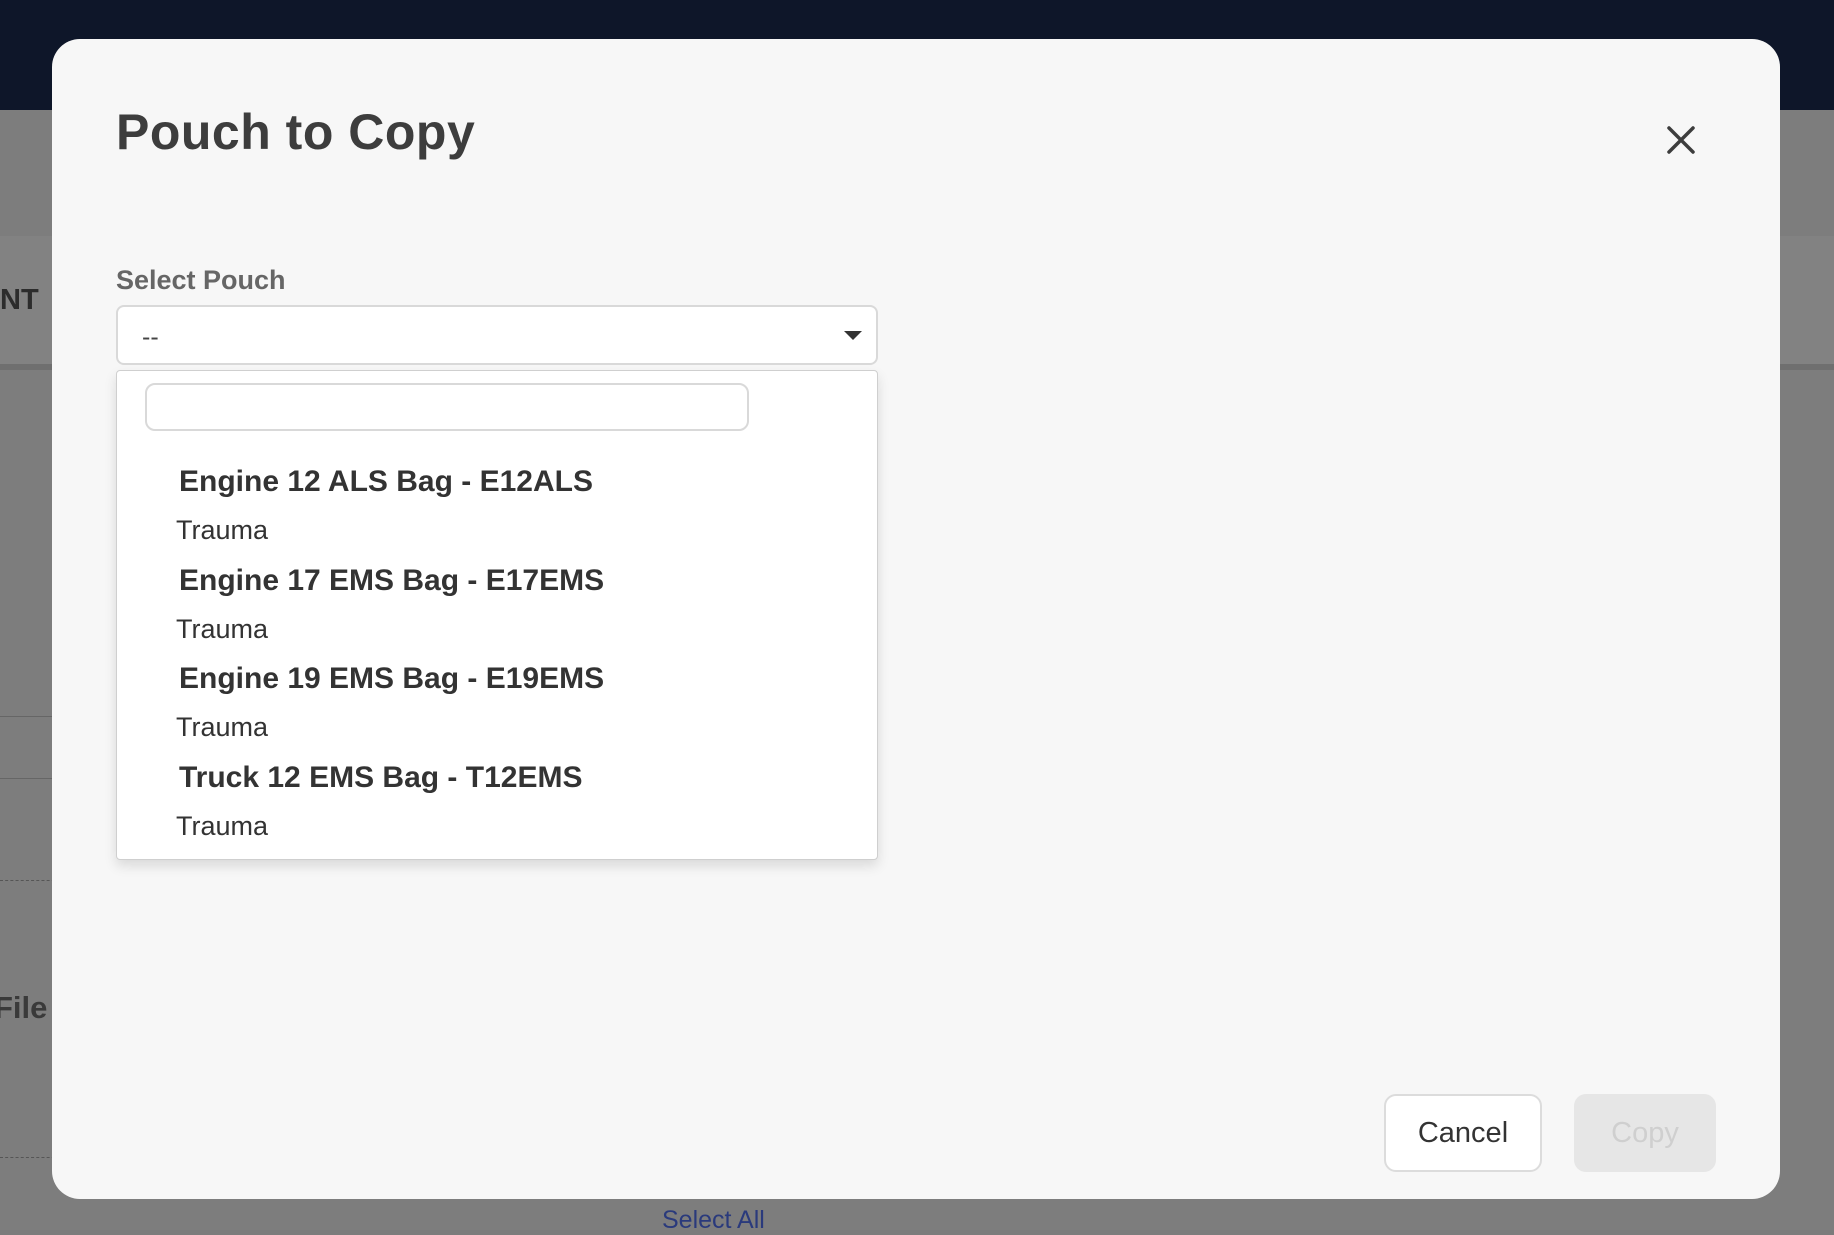  Describe the element at coordinates (392, 580) in the screenshot. I see `option-group-title: Engine 17 EMS Bag - E17EMS` at that location.